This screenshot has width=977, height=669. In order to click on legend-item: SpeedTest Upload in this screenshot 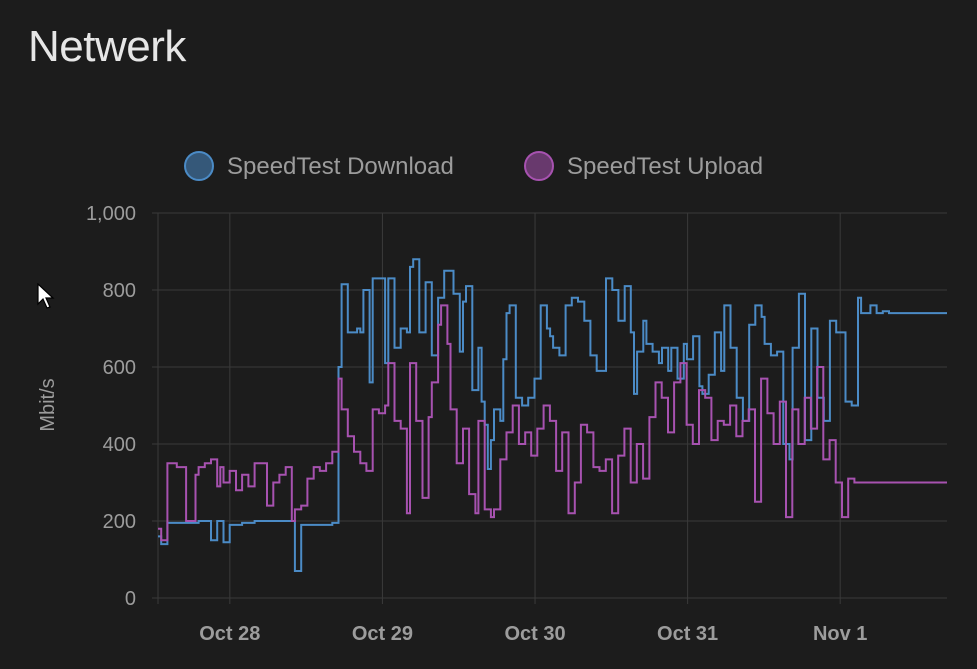, I will do `click(643, 166)`.